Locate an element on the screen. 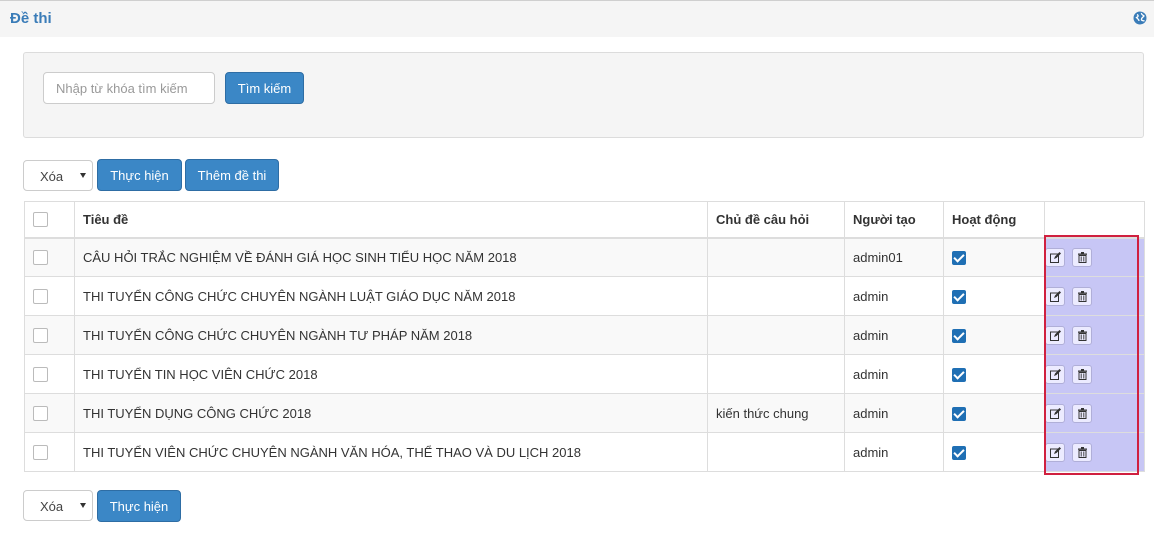 The width and height of the screenshot is (1154, 537). exam-title-link: THI TUYỂN DỤNG CÔNG CHỨC 2018 is located at coordinates (391, 413).